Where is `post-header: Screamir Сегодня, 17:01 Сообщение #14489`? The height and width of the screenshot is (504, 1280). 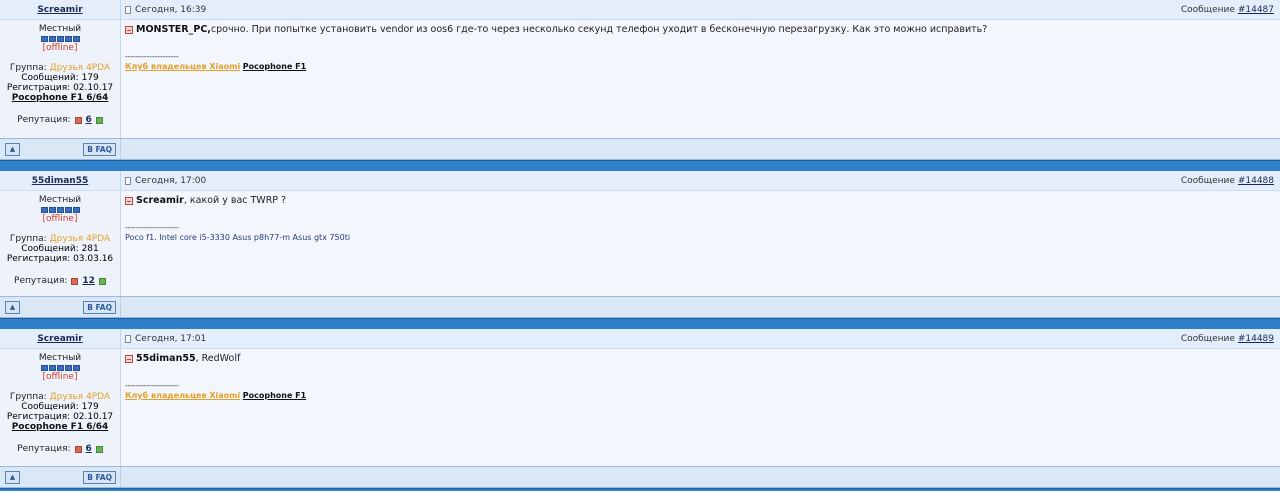 post-header: Screamir Сегодня, 17:01 Сообщение #14489 is located at coordinates (640, 339).